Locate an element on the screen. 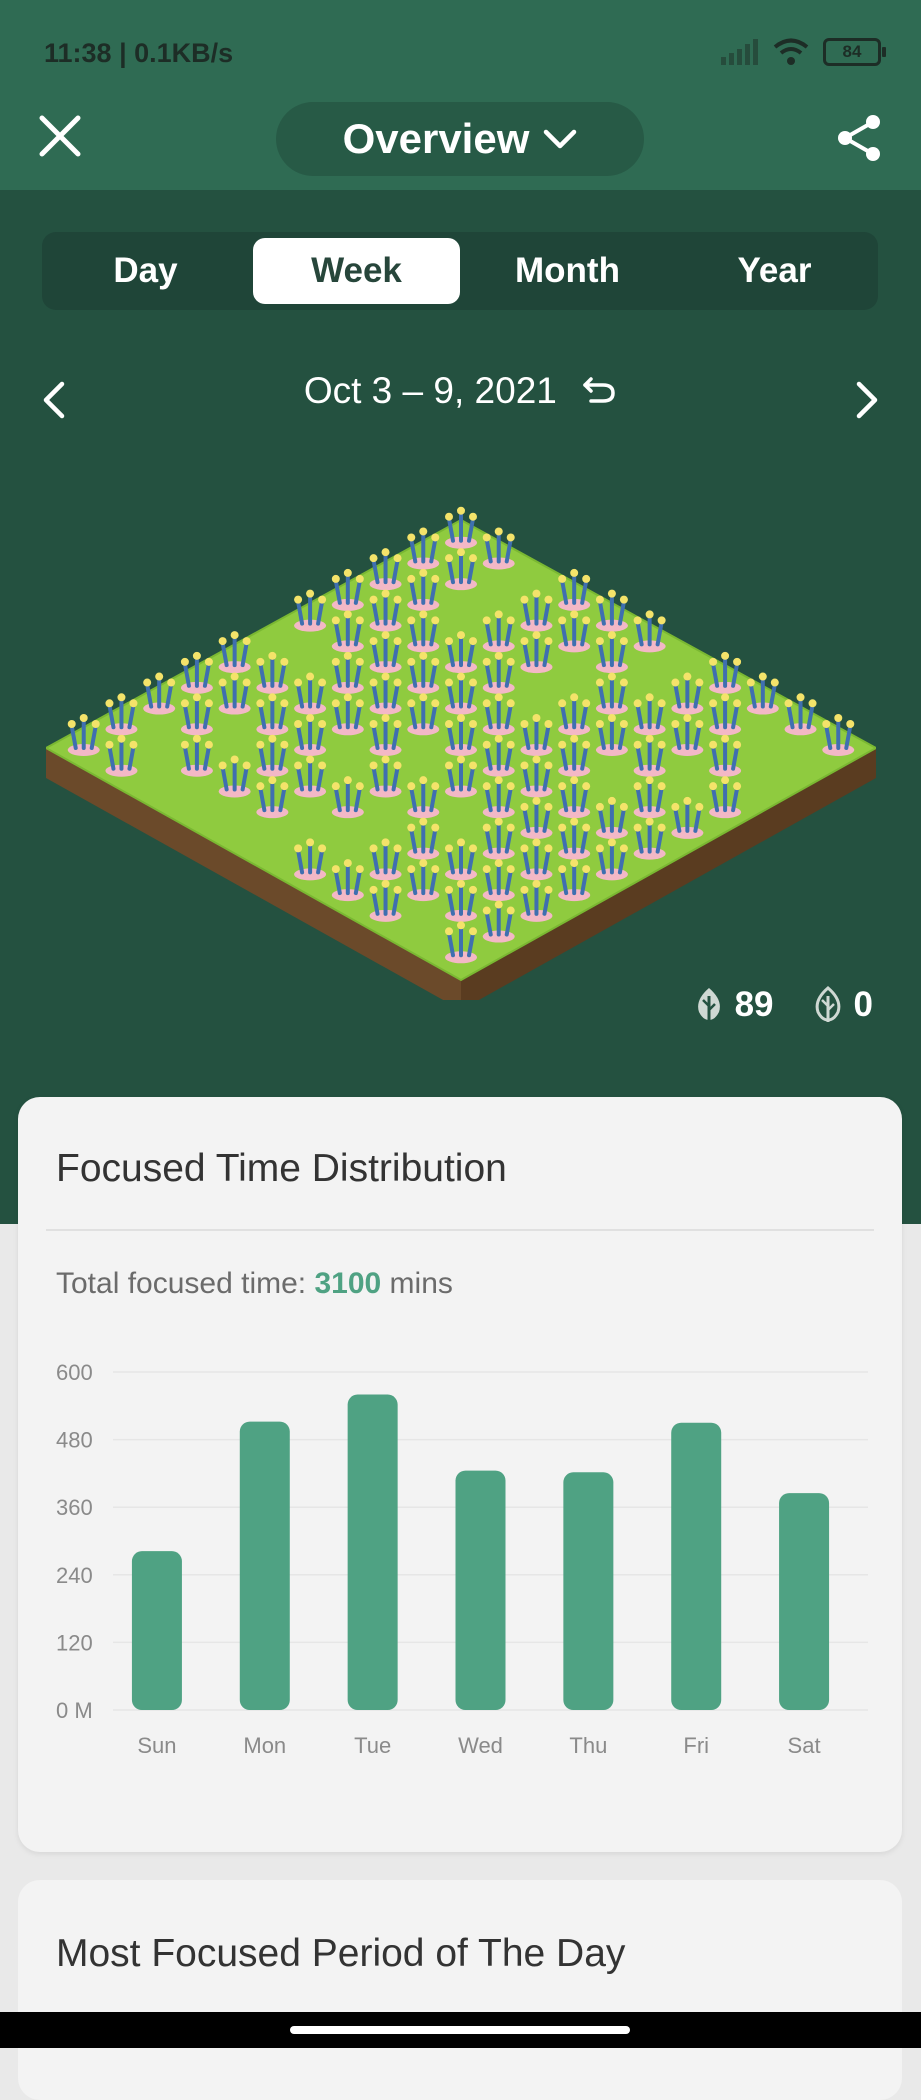  dead-tree-icon is located at coordinates (827, 1004).